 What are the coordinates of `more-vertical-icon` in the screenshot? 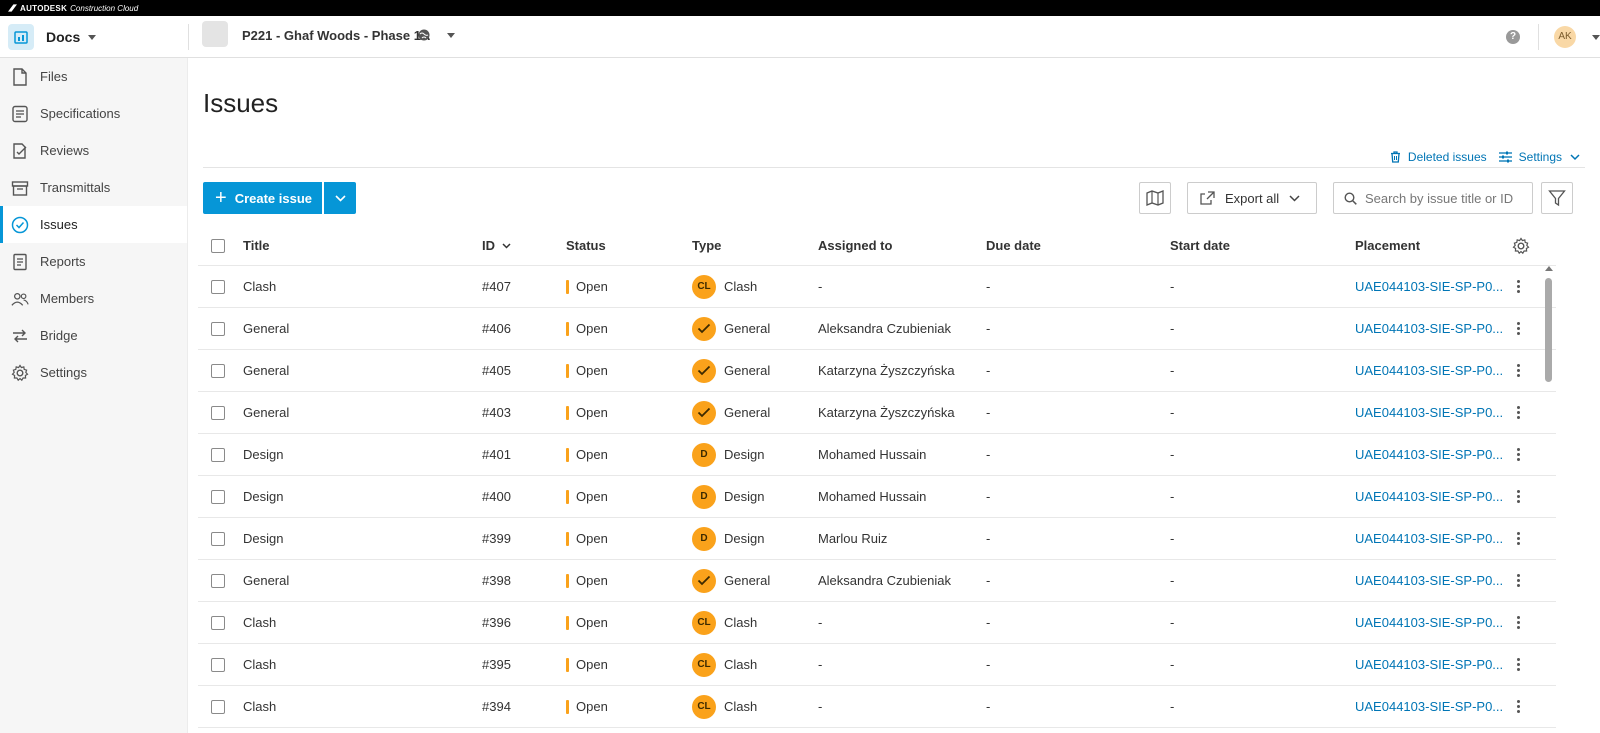 It's located at (1518, 328).